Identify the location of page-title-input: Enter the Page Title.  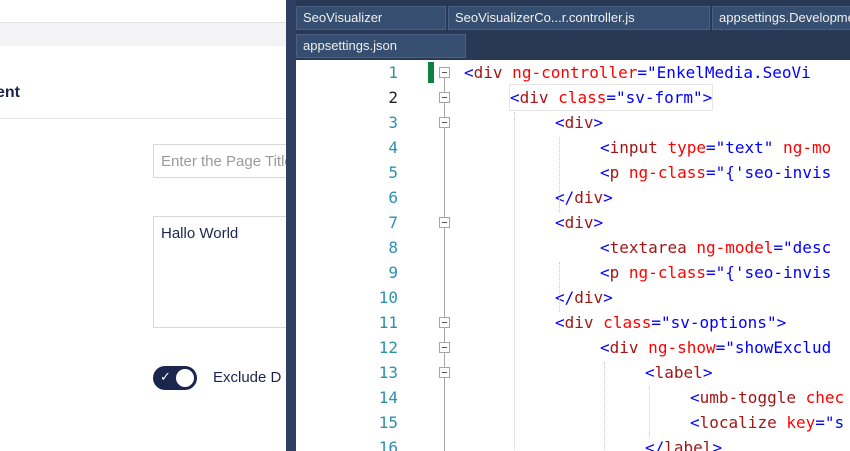
(219, 161).